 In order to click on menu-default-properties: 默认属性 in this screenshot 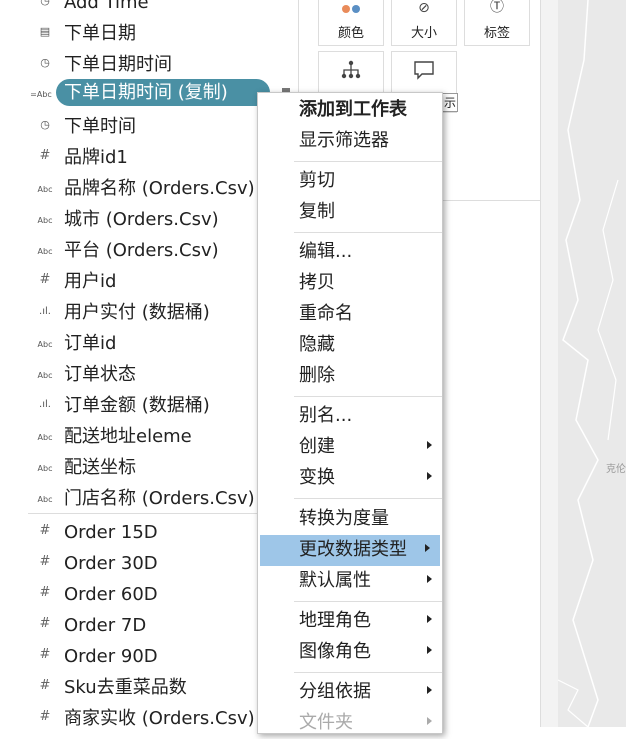, I will do `click(350, 581)`.